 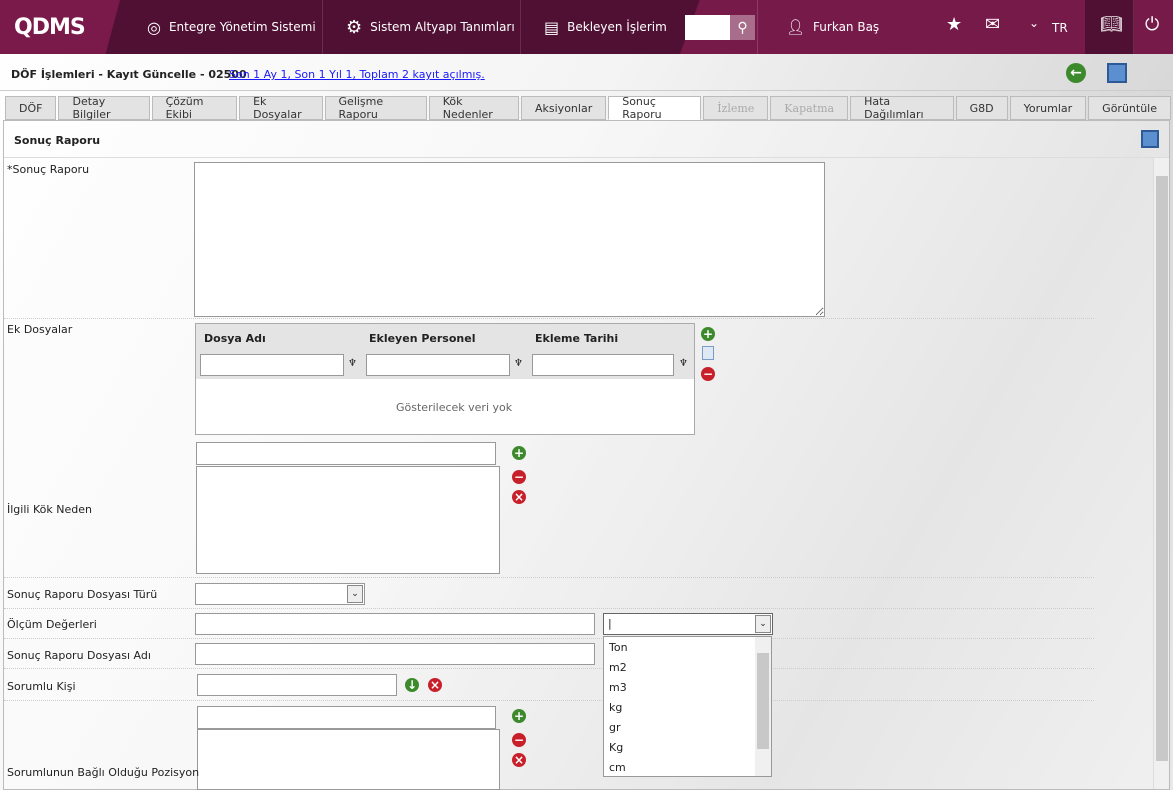 What do you see at coordinates (687, 767) in the screenshot?
I see `dropdown-option: cm` at bounding box center [687, 767].